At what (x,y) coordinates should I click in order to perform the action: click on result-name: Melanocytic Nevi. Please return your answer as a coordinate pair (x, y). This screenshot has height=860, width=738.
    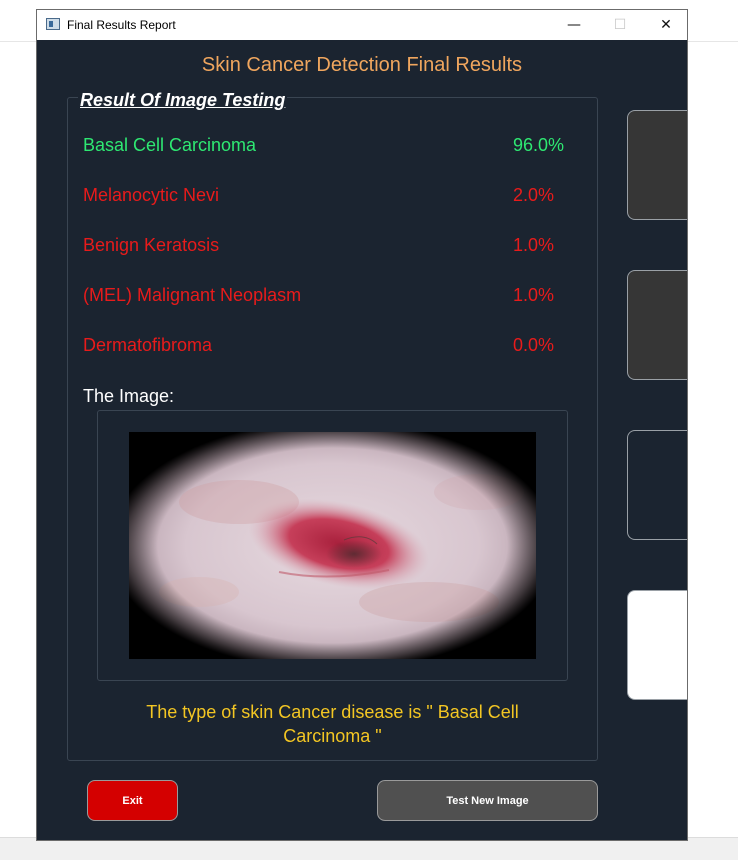
    Looking at the image, I should click on (151, 195).